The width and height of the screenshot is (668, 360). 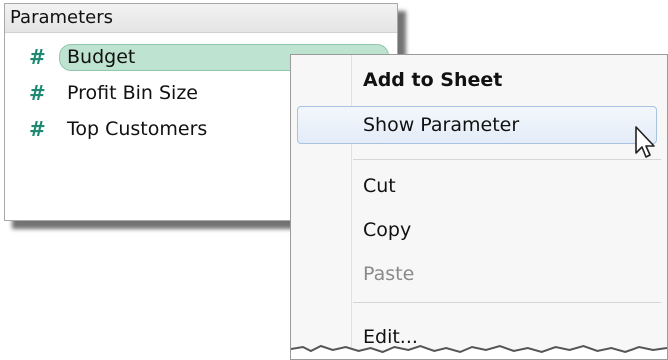 I want to click on torn-edge, so click(x=479, y=351).